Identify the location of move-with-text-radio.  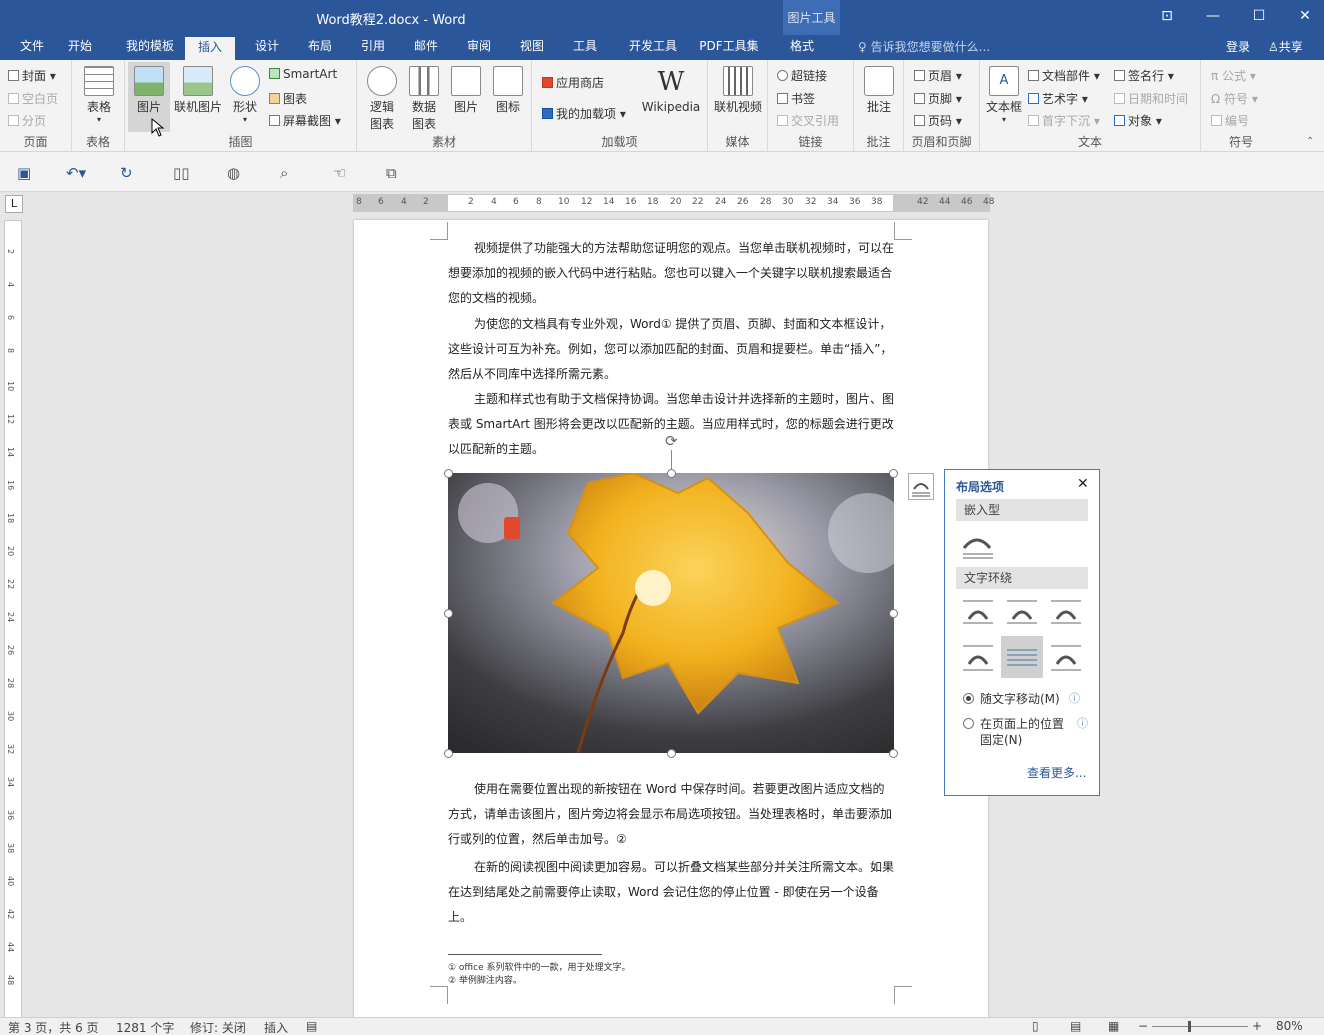
(968, 698).